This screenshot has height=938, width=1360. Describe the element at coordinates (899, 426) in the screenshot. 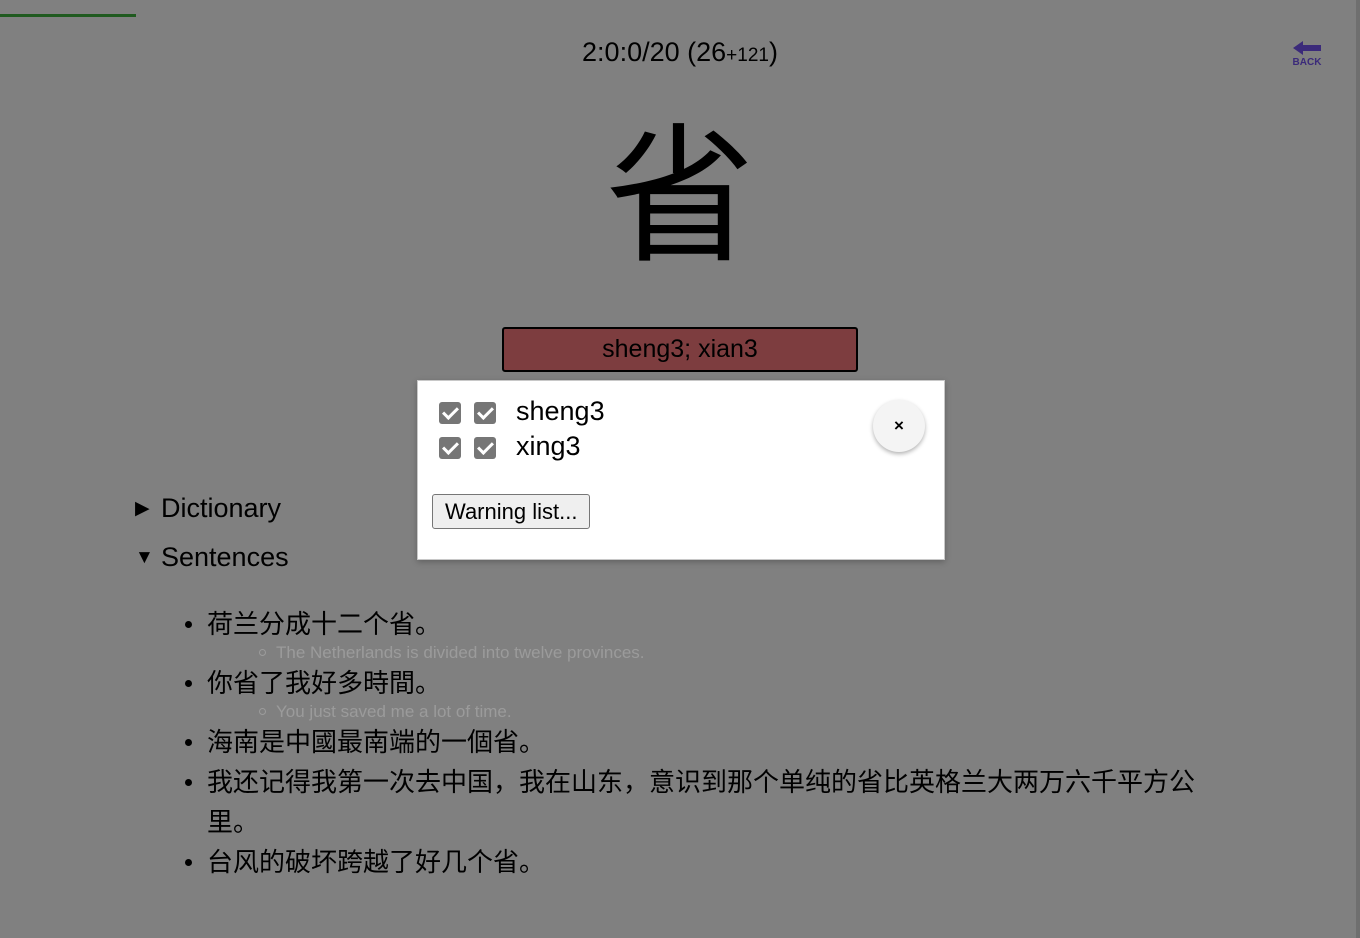

I see `close-button: ×` at that location.